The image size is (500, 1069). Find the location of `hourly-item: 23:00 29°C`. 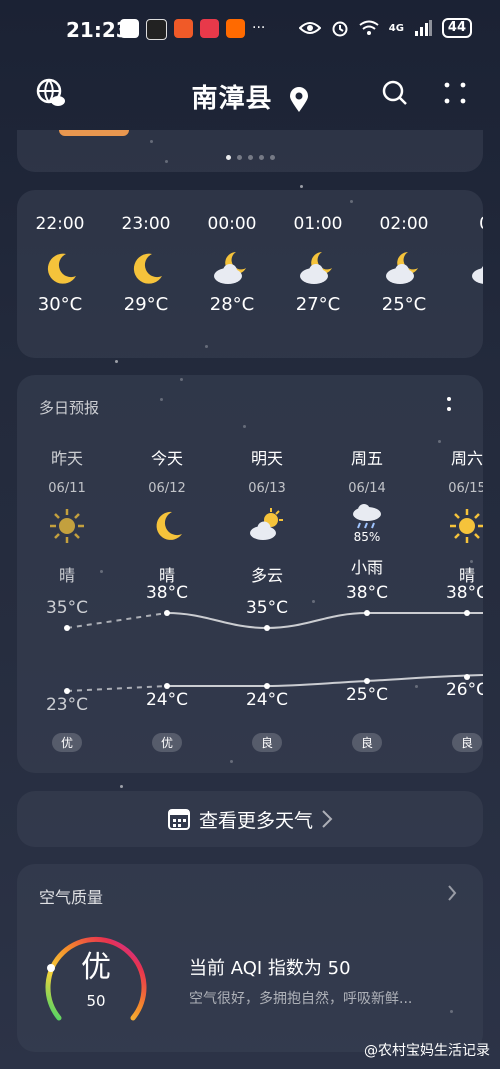

hourly-item: 23:00 29°C is located at coordinates (146, 264).